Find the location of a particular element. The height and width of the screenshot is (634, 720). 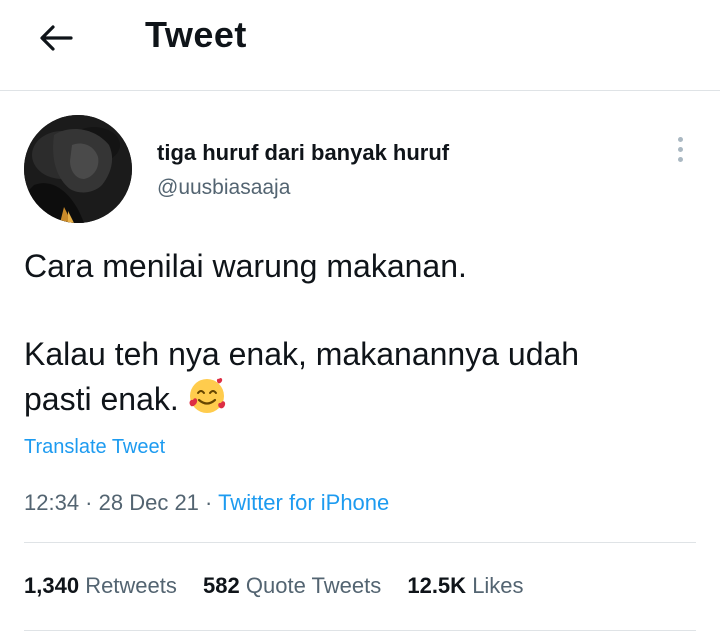

smiling-face-with-hearts-icon is located at coordinates (207, 401).